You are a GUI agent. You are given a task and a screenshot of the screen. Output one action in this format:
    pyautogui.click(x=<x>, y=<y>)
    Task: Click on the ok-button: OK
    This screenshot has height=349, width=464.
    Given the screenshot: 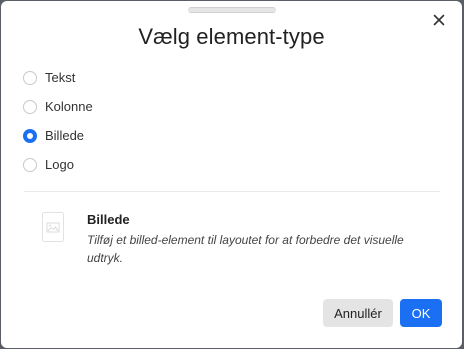 What is the action you would take?
    pyautogui.click(x=421, y=313)
    